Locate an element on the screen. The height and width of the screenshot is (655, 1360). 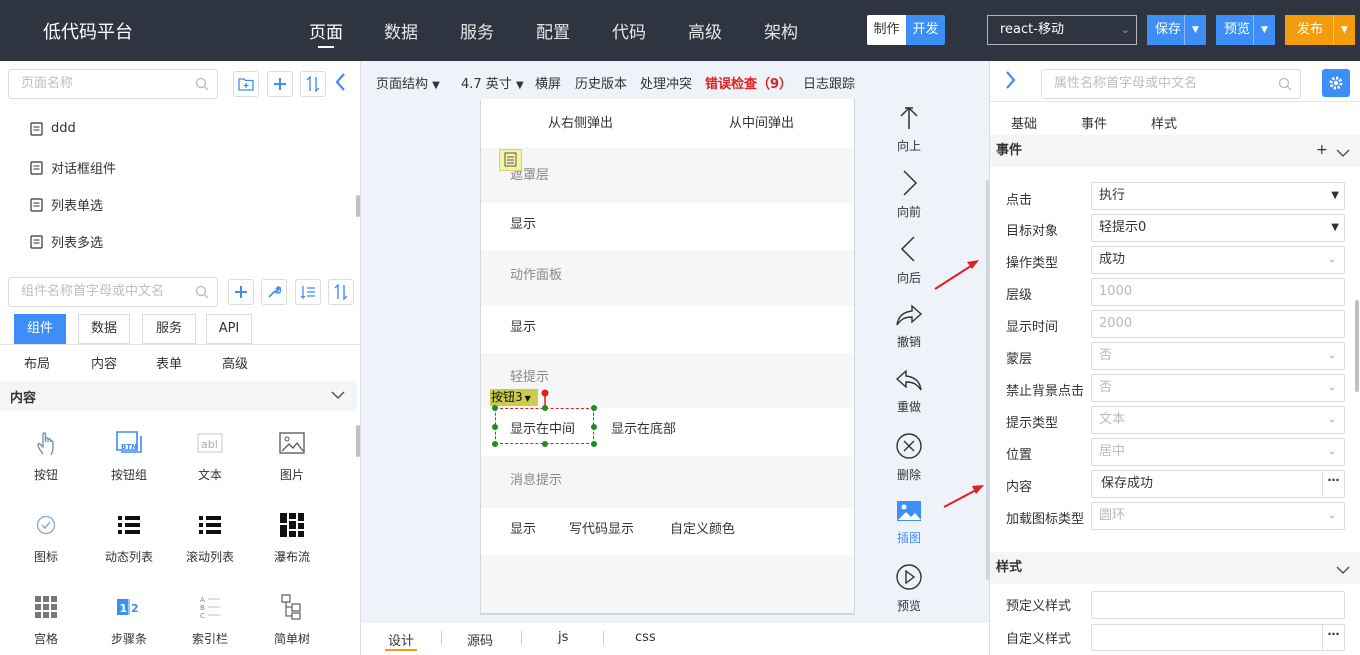
preview-tool-button: 预览 is located at coordinates (909, 588).